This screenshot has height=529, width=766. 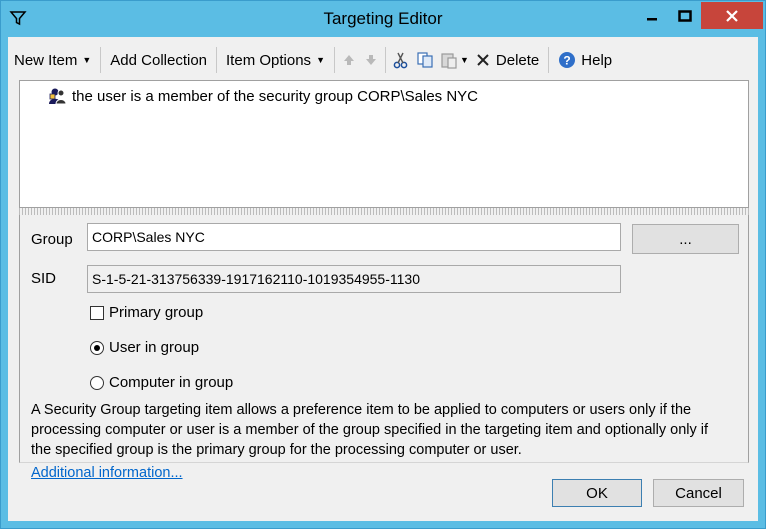 I want to click on toolbar: New Item ▼ Add Collection Item Options ▼, so click(x=383, y=60).